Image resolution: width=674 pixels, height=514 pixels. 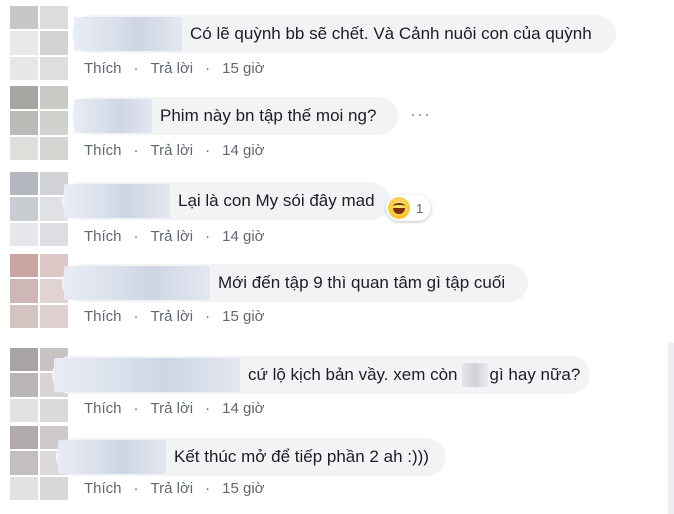 I want to click on reaction-badge: 1, so click(x=409, y=208).